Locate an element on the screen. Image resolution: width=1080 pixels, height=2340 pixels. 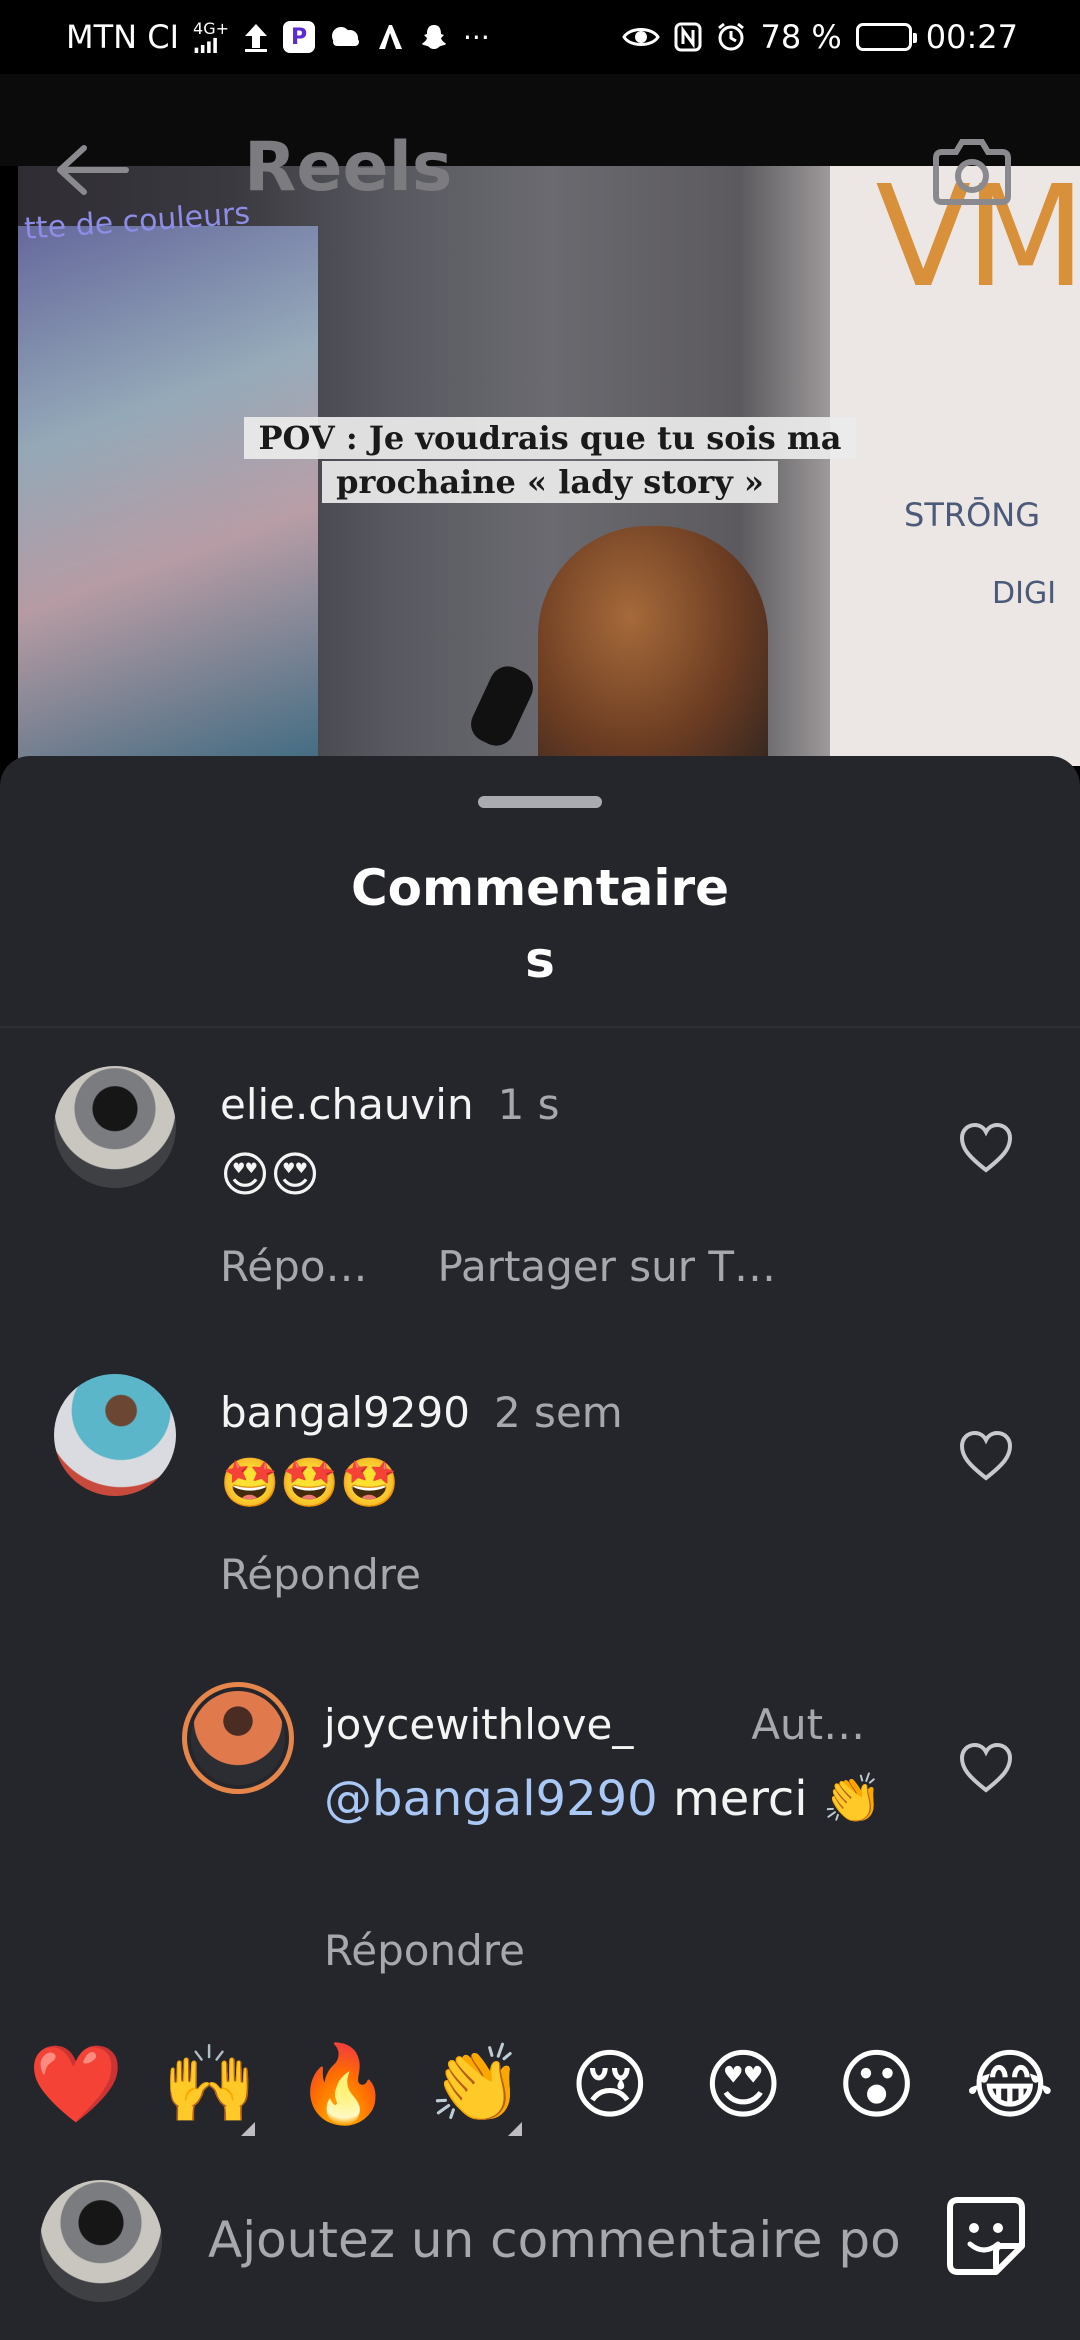
alarm-icon is located at coordinates (731, 37).